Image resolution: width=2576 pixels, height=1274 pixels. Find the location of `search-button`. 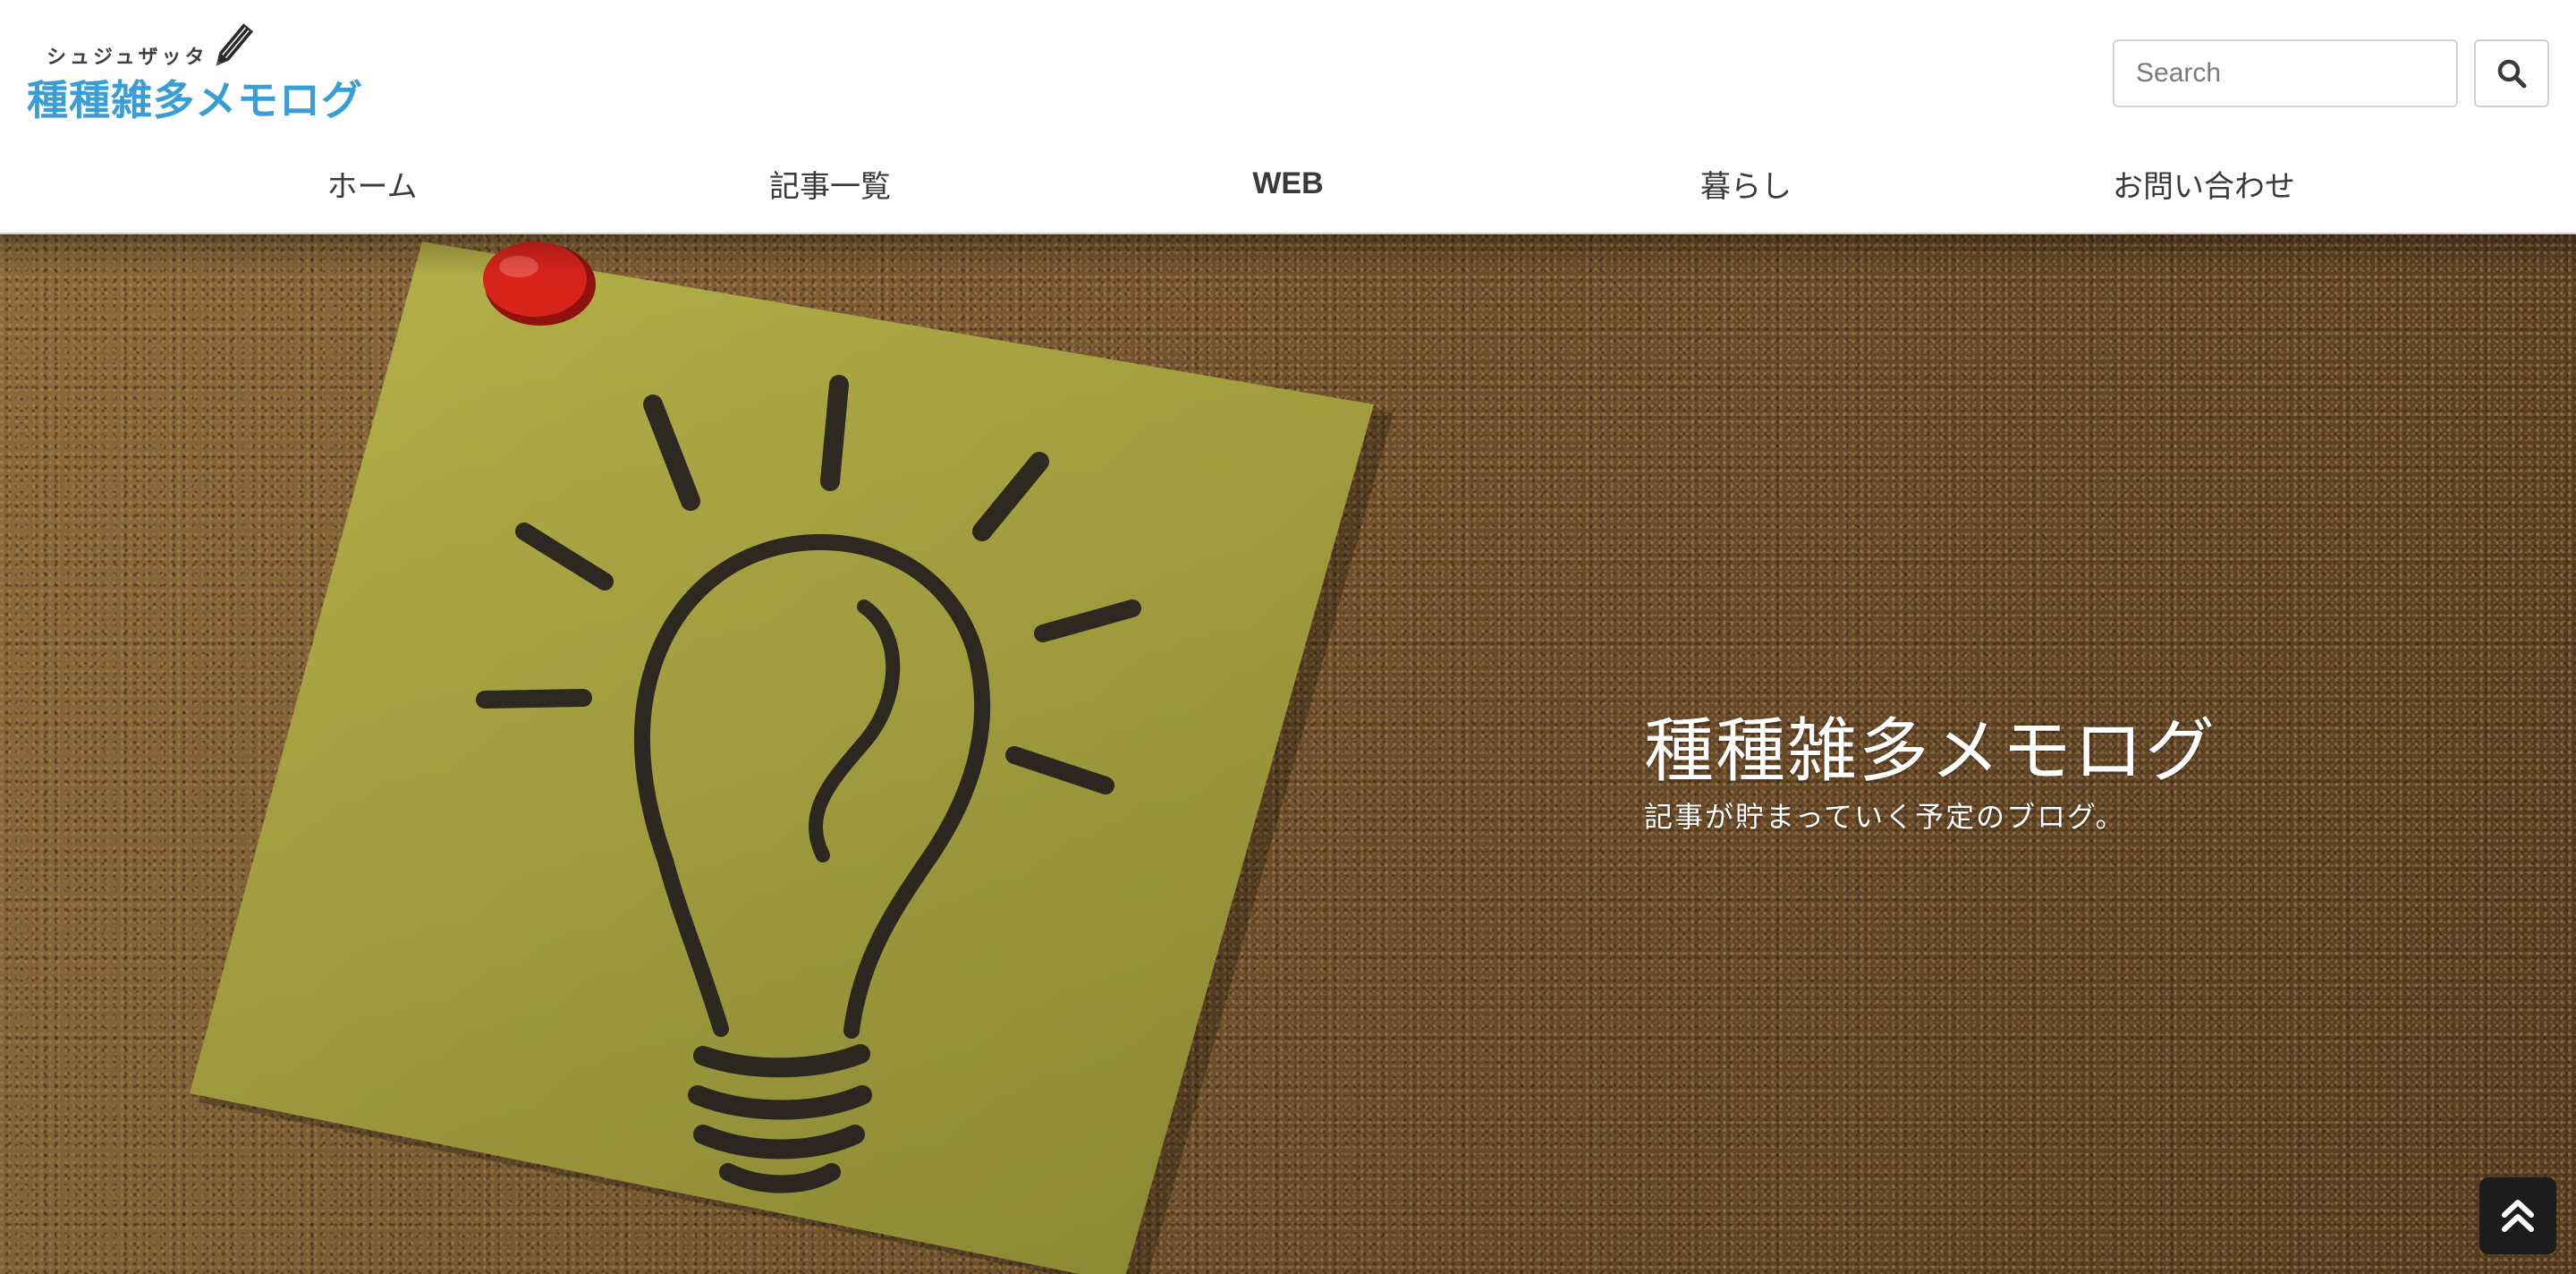

search-button is located at coordinates (2511, 73).